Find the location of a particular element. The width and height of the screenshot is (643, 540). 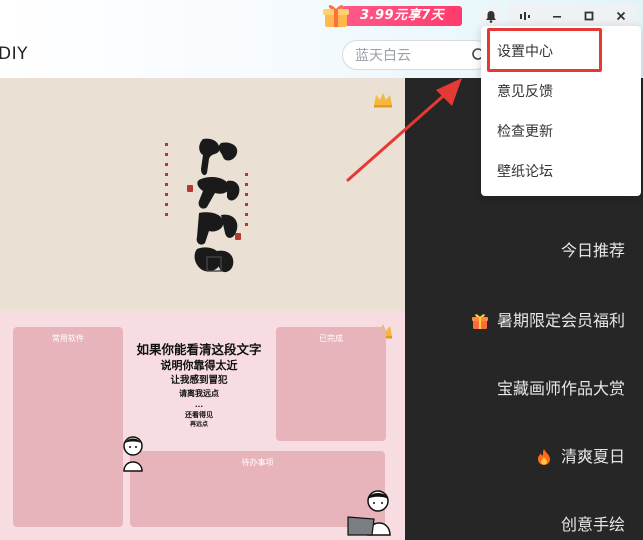

gift-icon is located at coordinates (479, 321).